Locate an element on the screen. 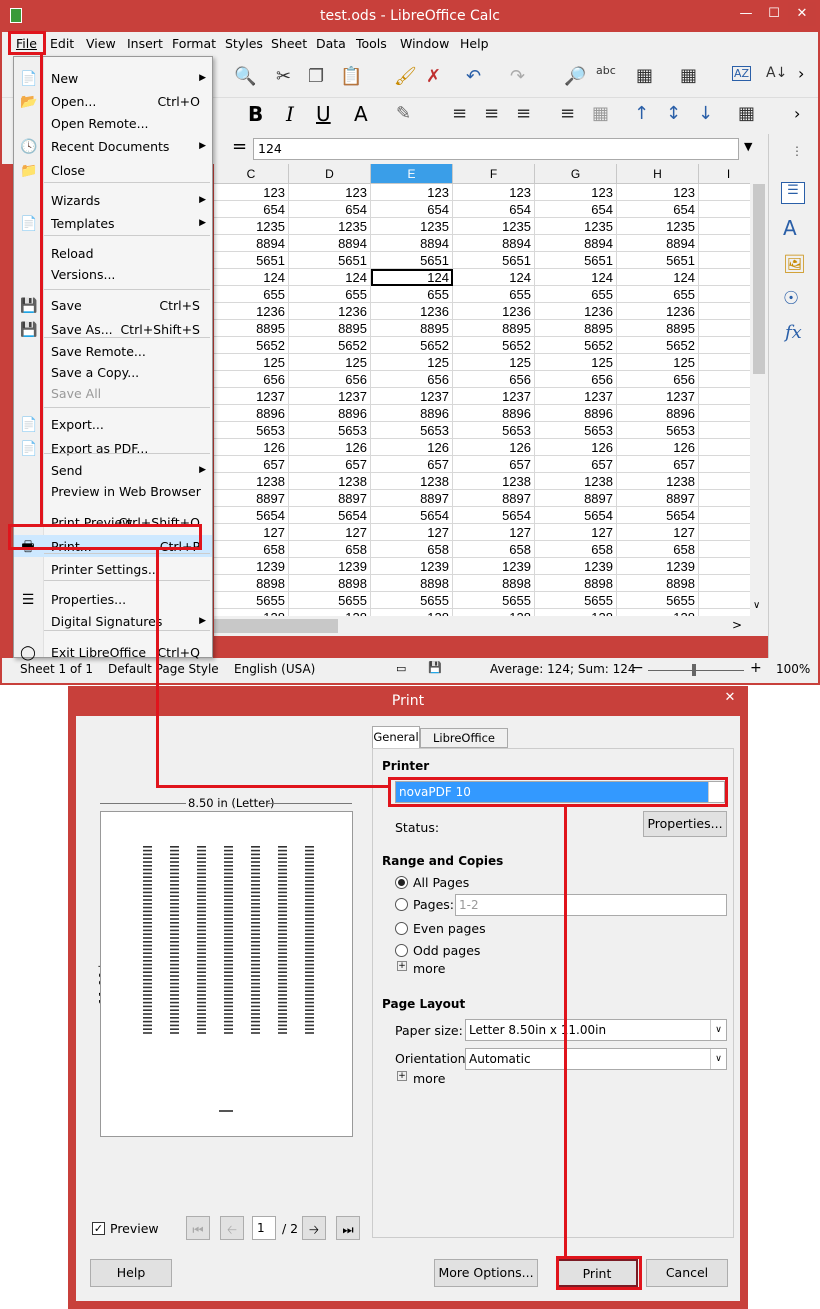 This screenshot has height=1309, width=820. zoom-out-icon: − is located at coordinates (638, 668).